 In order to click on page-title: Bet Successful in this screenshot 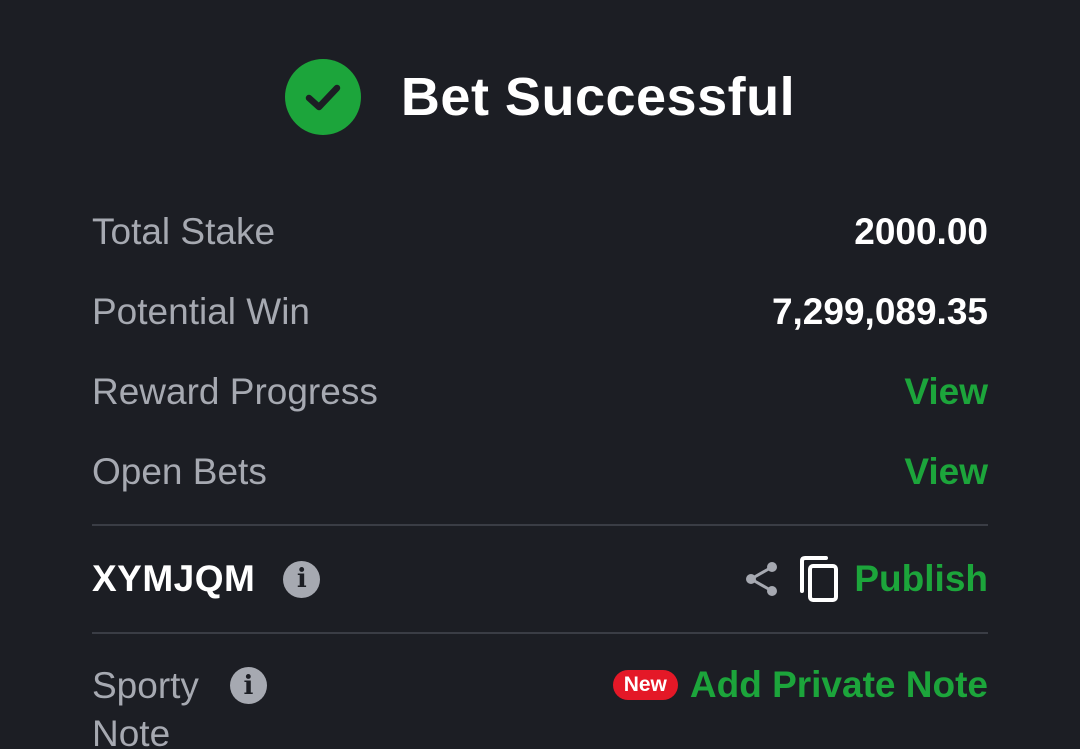, I will do `click(598, 97)`.